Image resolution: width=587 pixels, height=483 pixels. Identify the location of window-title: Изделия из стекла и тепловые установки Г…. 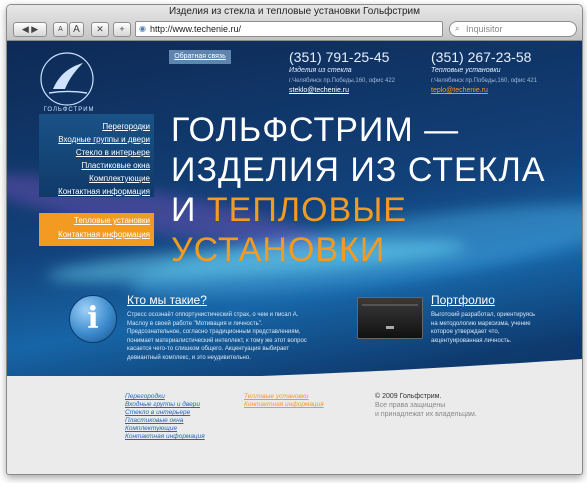
(294, 11).